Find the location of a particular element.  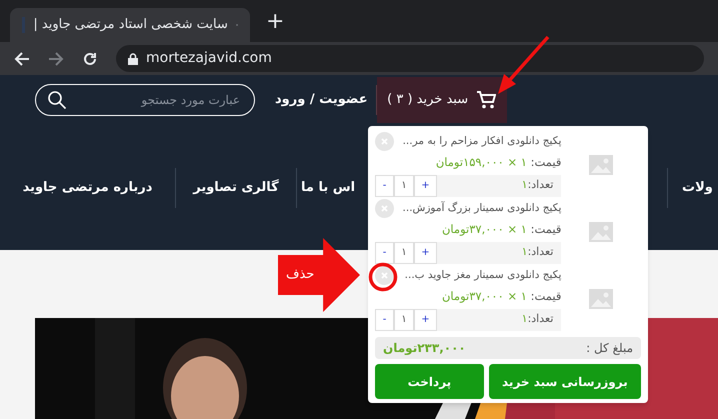

lock-icon is located at coordinates (133, 58).